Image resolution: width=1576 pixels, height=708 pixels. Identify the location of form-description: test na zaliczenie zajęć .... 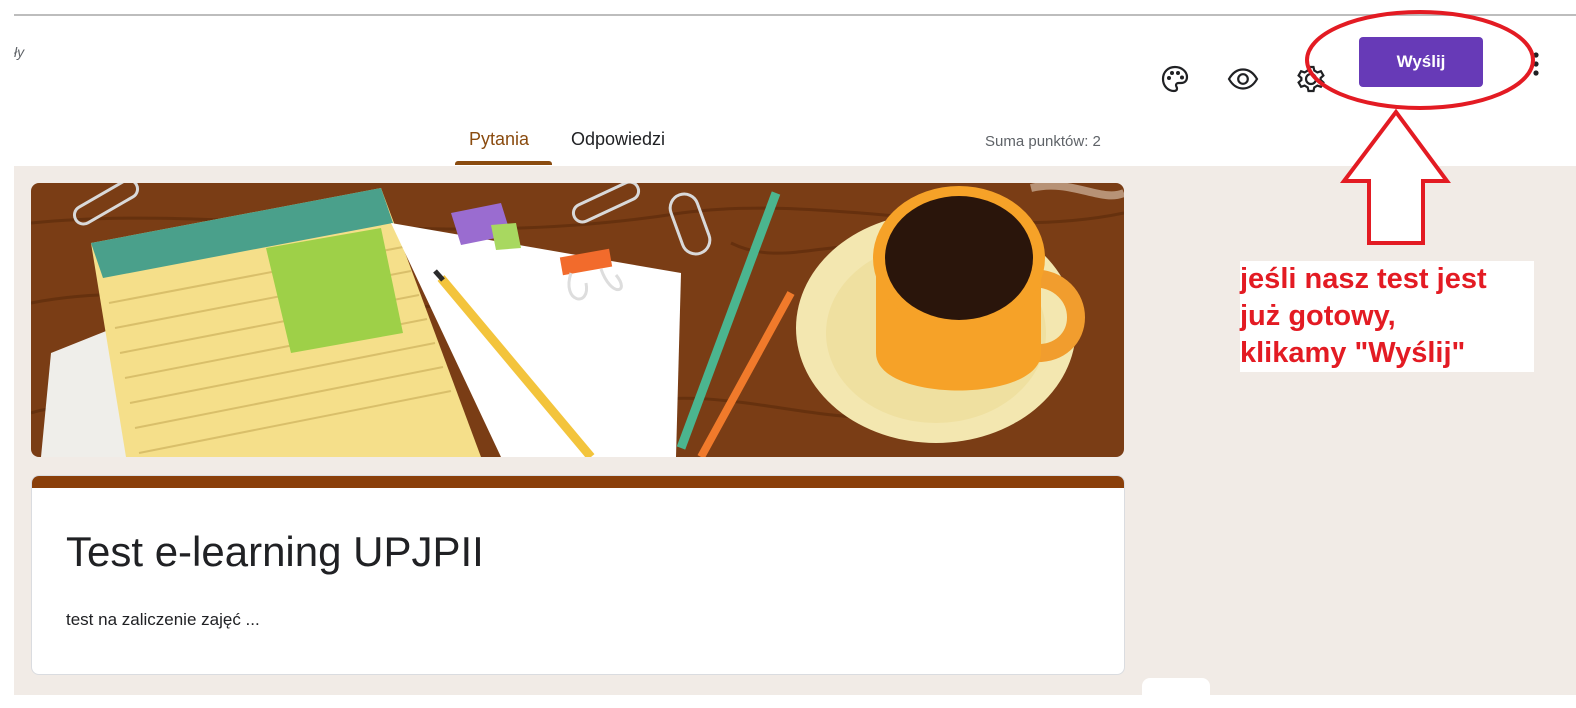
(163, 620).